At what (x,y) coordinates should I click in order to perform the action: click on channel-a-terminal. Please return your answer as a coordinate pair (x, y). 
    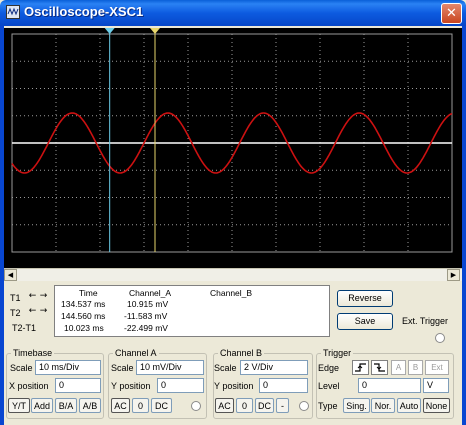
    Looking at the image, I should click on (196, 406).